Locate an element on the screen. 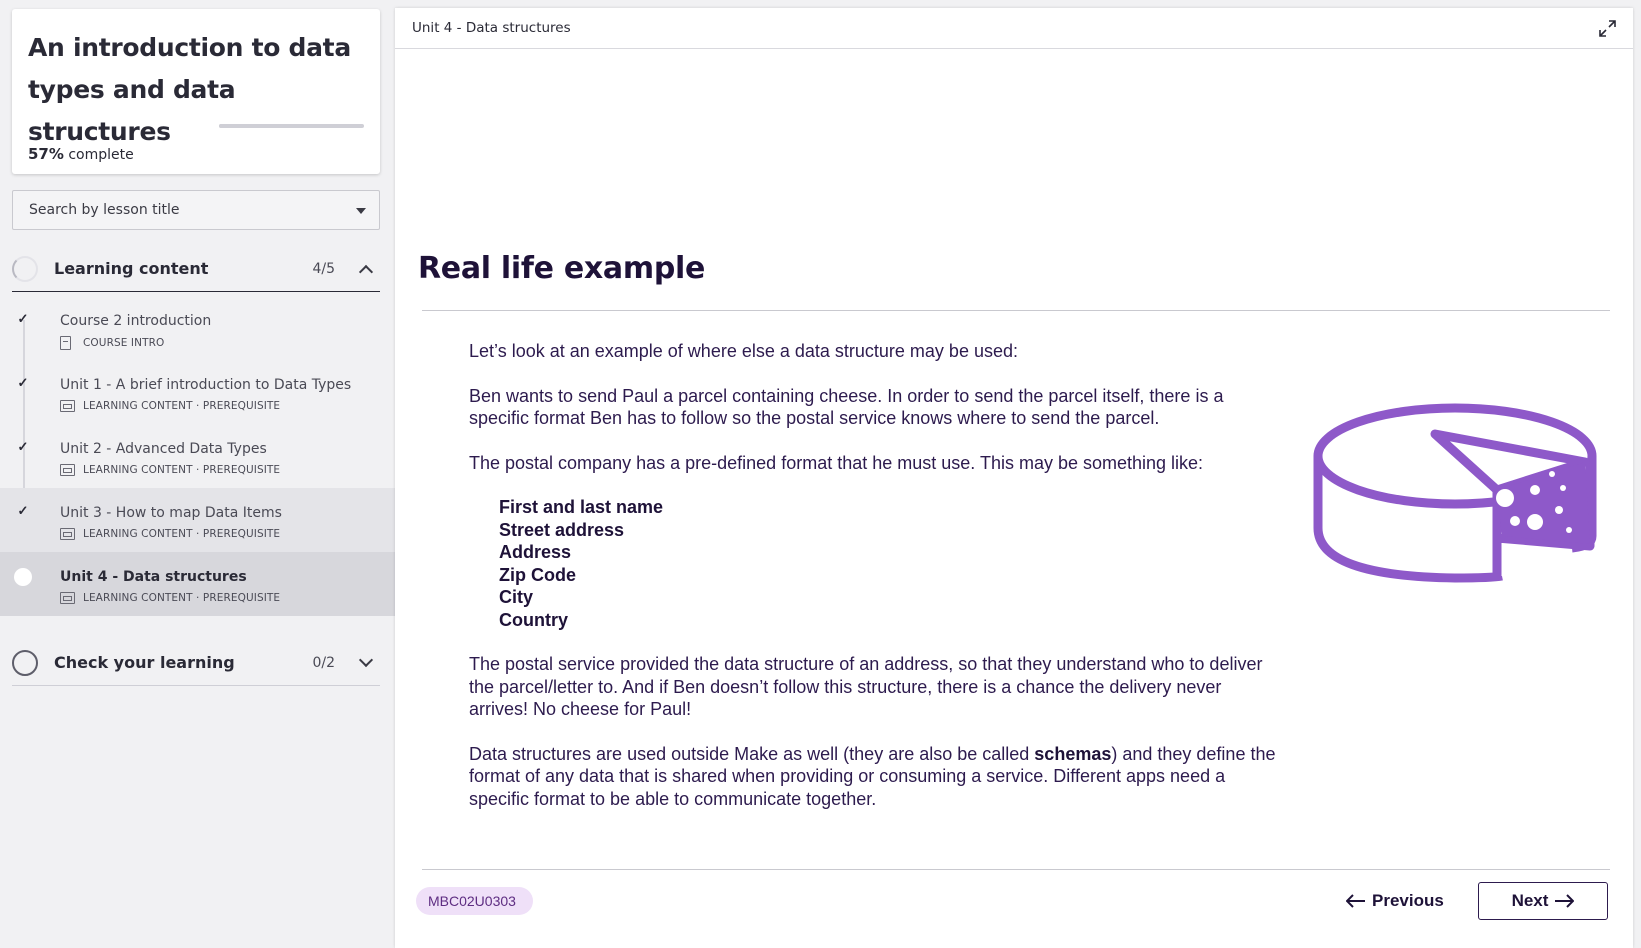 This screenshot has height=948, width=1641. lesson-title: Unit 3 - How to map Data Items is located at coordinates (171, 513).